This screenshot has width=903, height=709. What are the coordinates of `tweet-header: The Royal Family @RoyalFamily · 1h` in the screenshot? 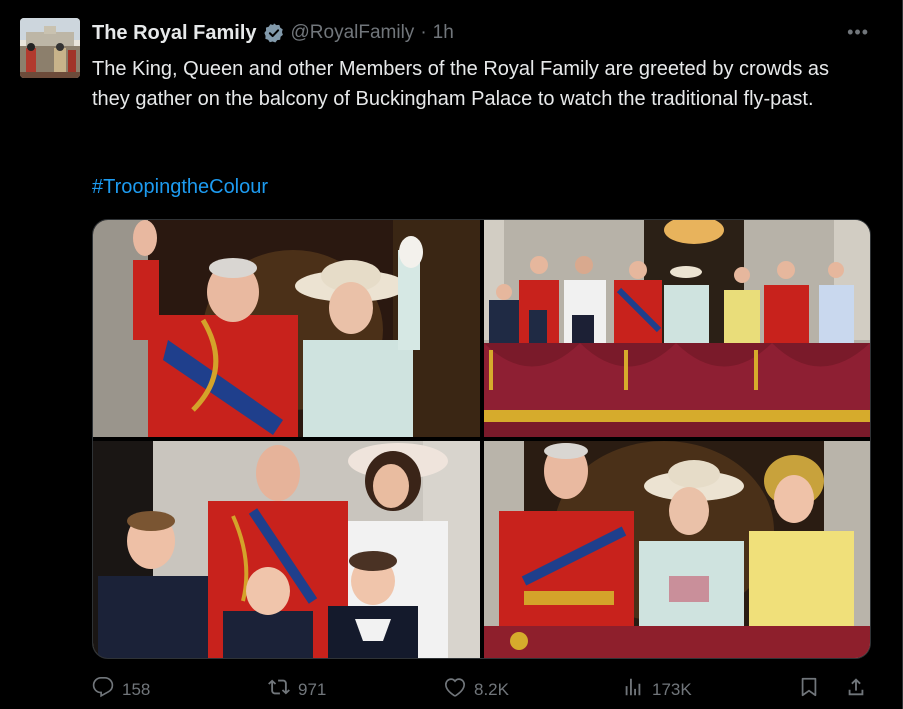 It's located at (273, 33).